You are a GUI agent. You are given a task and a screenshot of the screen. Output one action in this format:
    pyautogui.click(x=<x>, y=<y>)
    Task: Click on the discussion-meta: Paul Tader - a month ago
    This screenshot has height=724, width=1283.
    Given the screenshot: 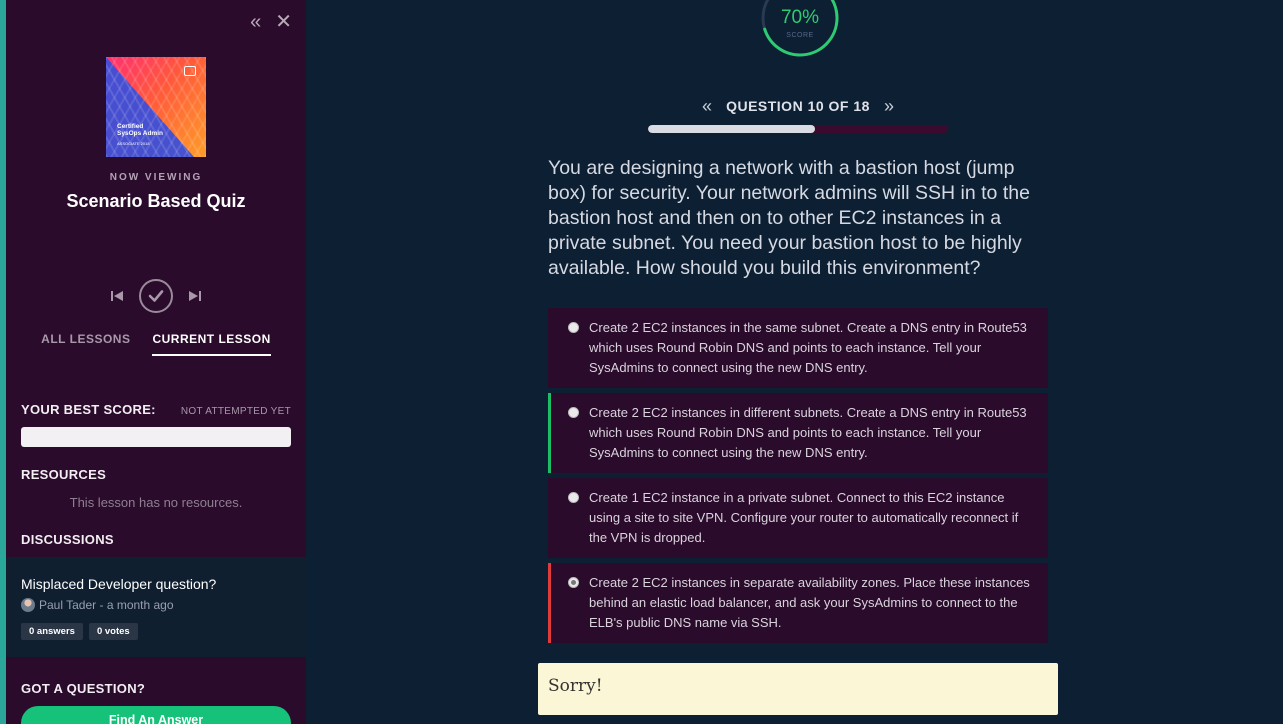 What is the action you would take?
    pyautogui.click(x=97, y=605)
    